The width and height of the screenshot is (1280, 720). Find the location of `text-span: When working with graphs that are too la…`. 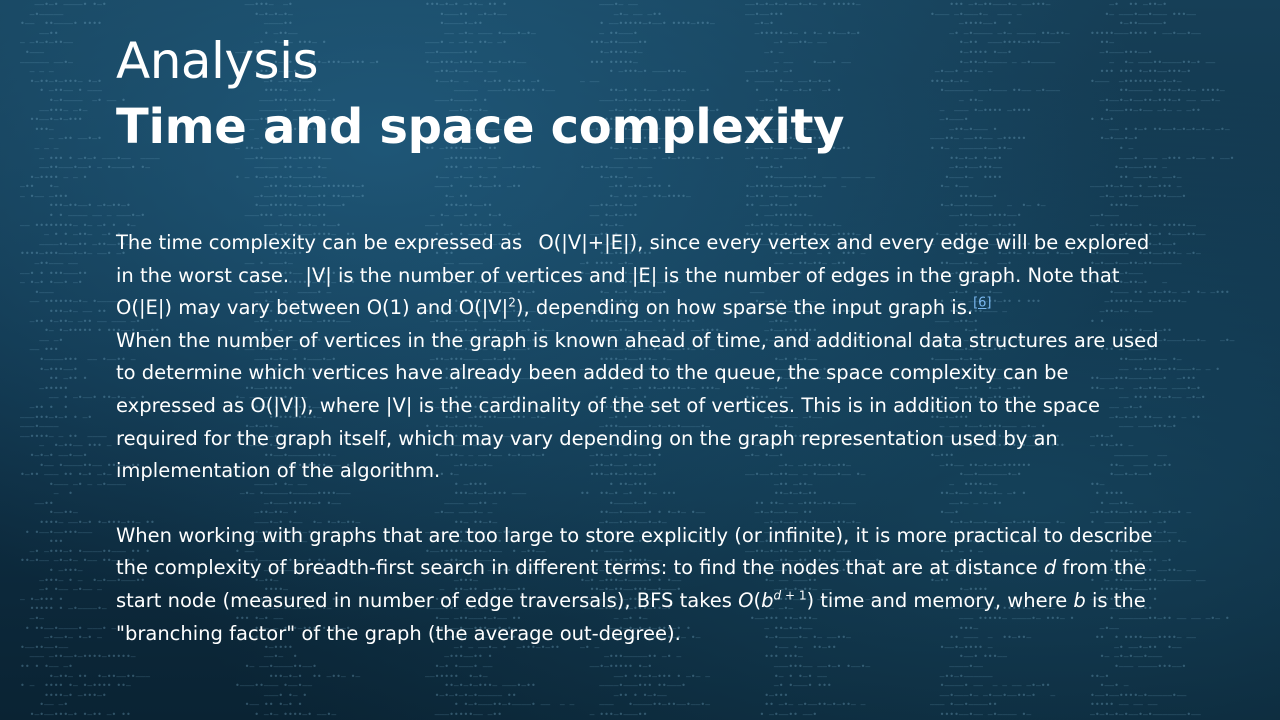

text-span: When working with graphs that are too la… is located at coordinates (634, 551).